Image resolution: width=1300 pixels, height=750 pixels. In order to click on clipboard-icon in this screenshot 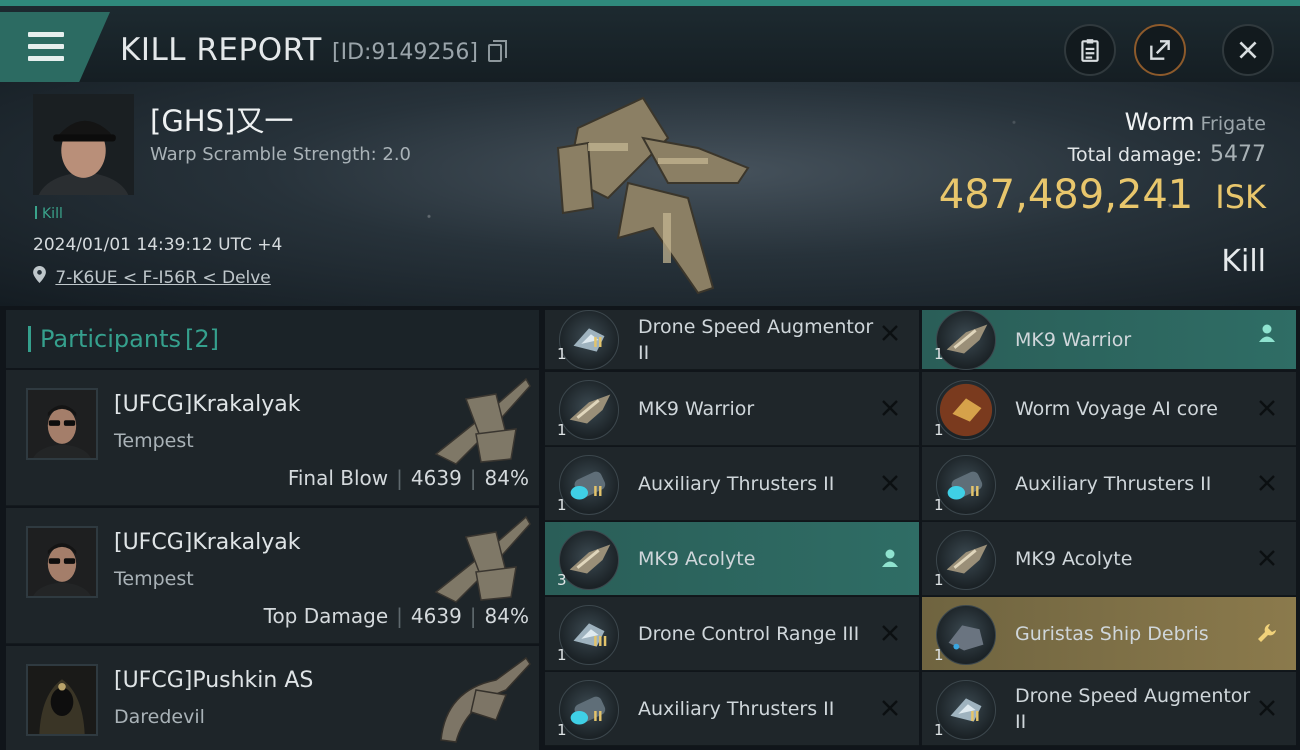, I will do `click(1090, 50)`.